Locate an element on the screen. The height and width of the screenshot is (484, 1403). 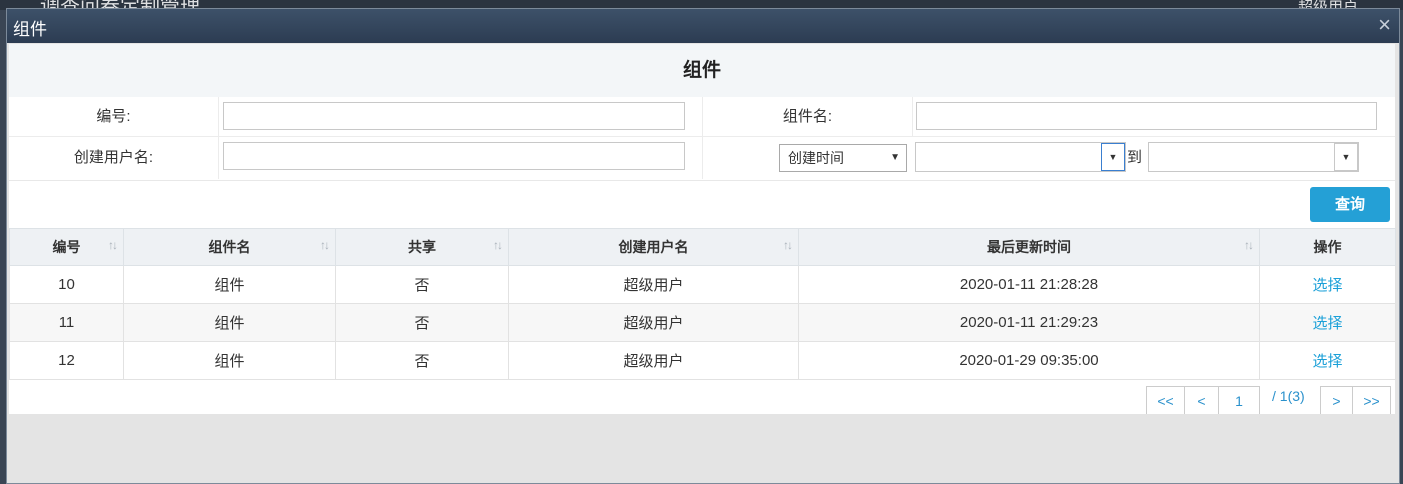
creator-cell is located at coordinates (461, 158).